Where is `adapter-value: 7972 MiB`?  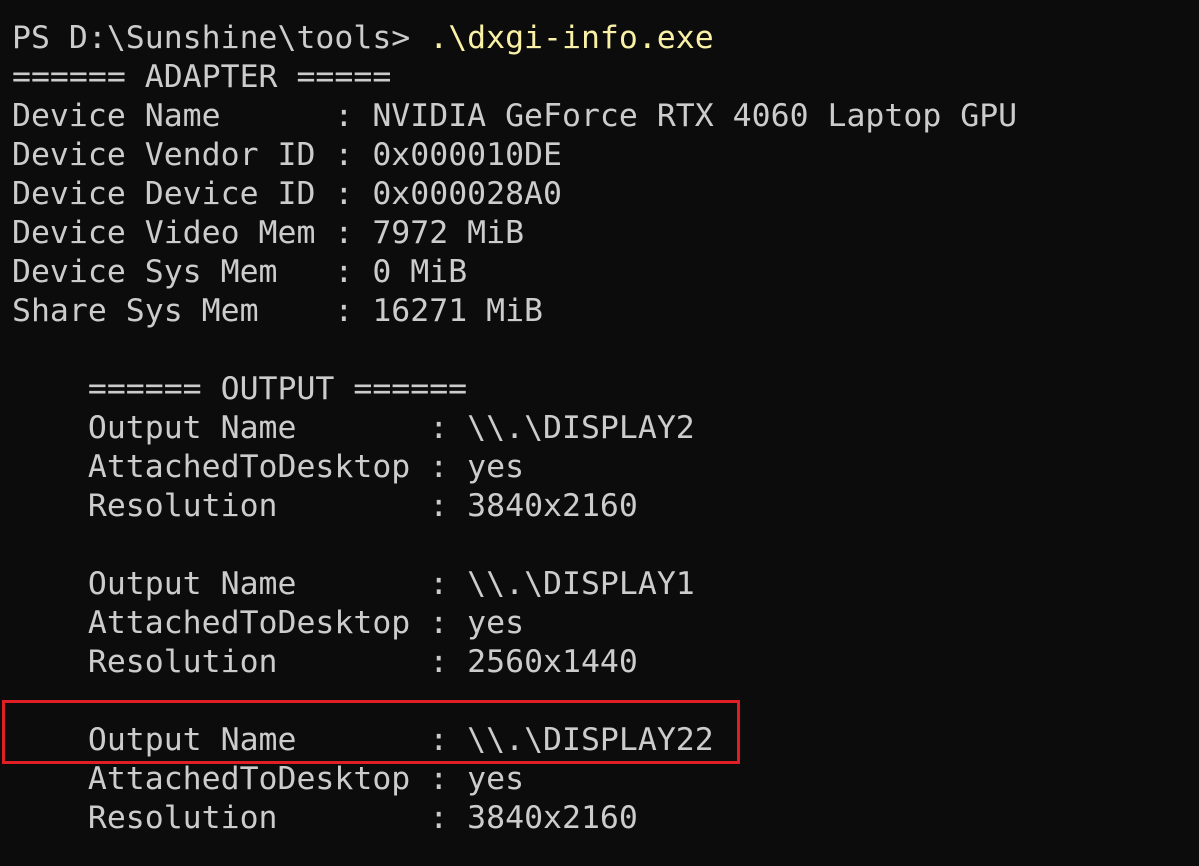
adapter-value: 7972 MiB is located at coordinates (448, 233).